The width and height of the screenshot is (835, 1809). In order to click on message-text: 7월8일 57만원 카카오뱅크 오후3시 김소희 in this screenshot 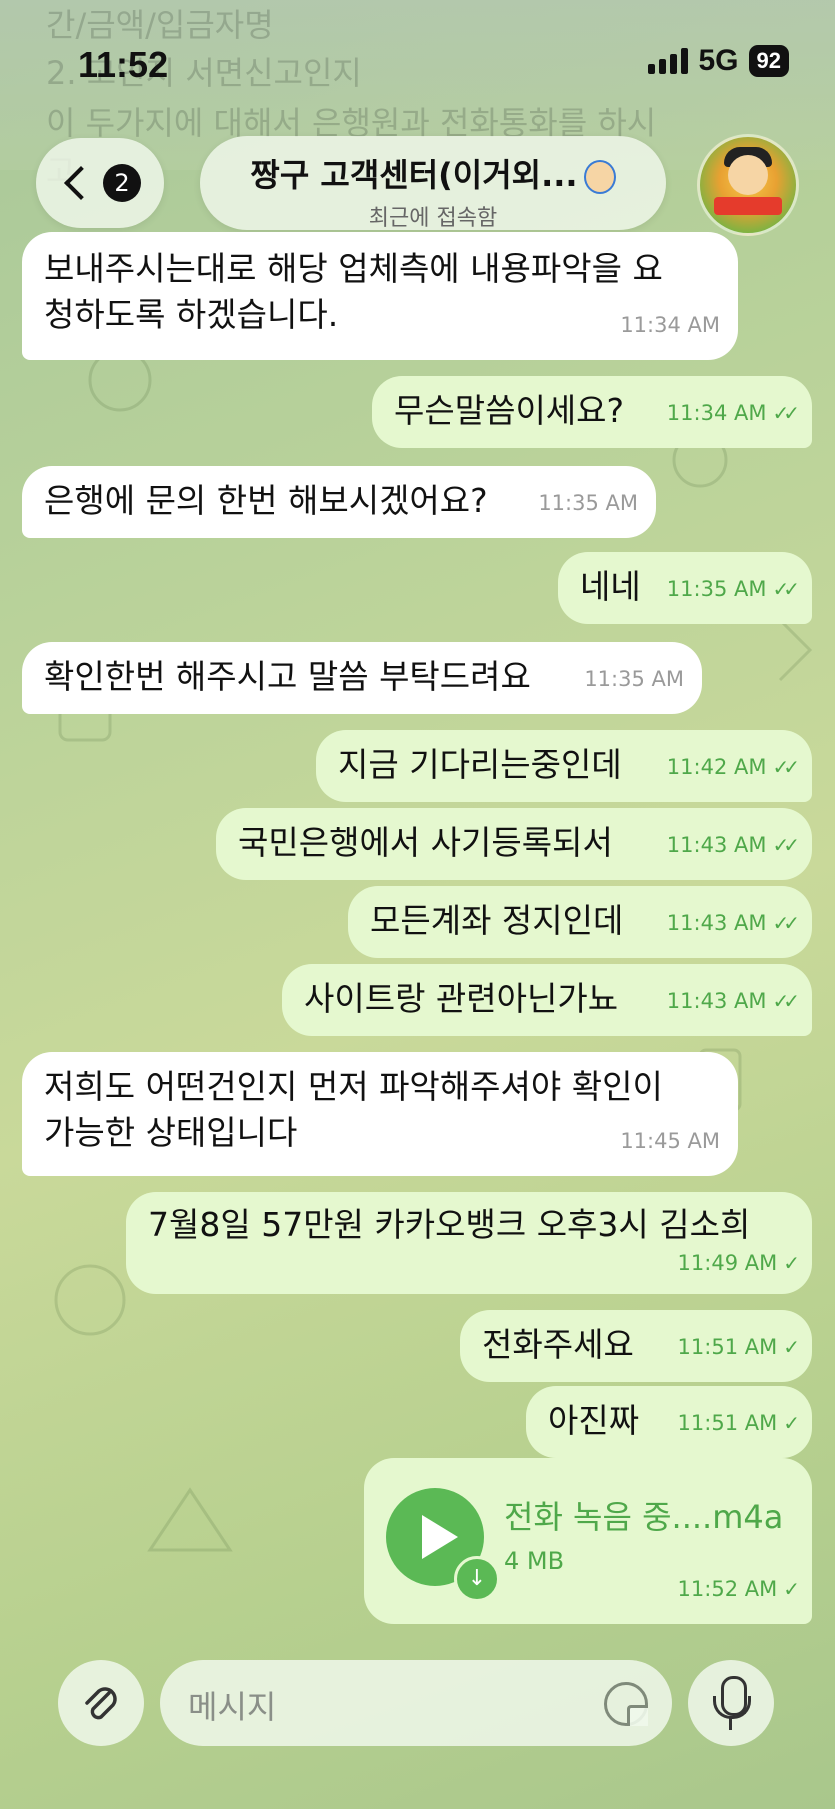, I will do `click(449, 1224)`.